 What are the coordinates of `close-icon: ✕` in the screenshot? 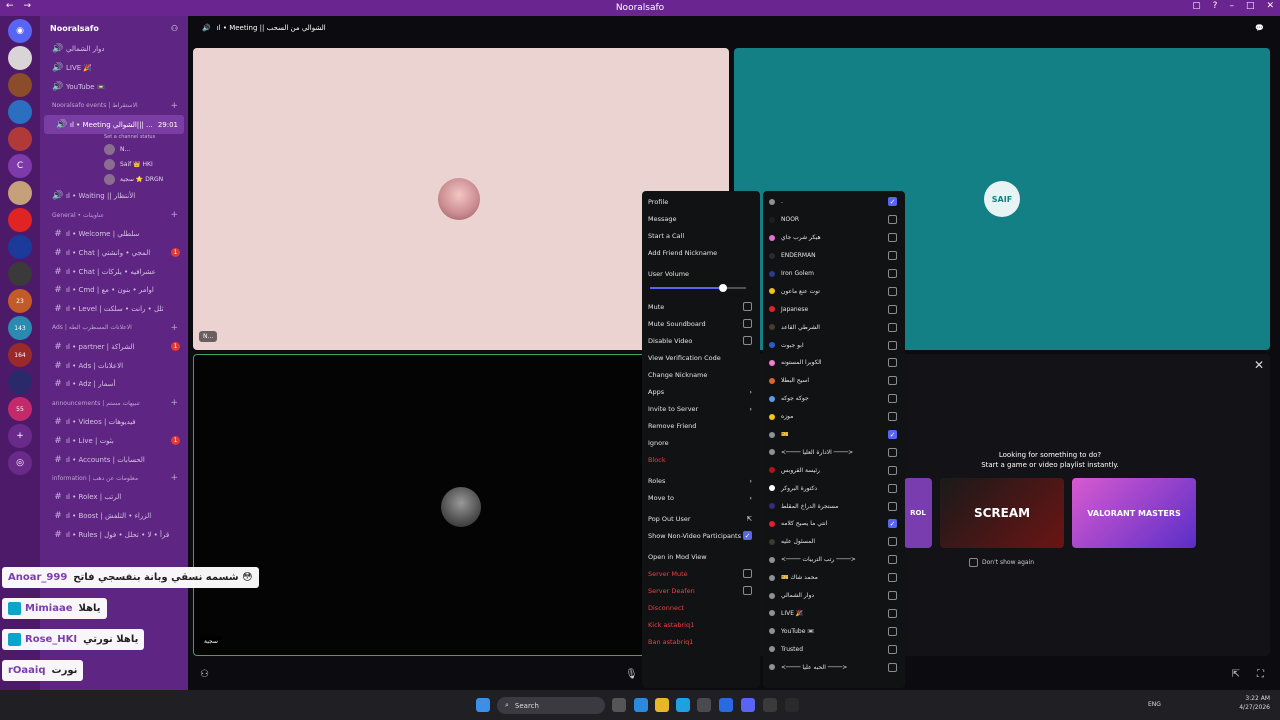 It's located at (1259, 365).